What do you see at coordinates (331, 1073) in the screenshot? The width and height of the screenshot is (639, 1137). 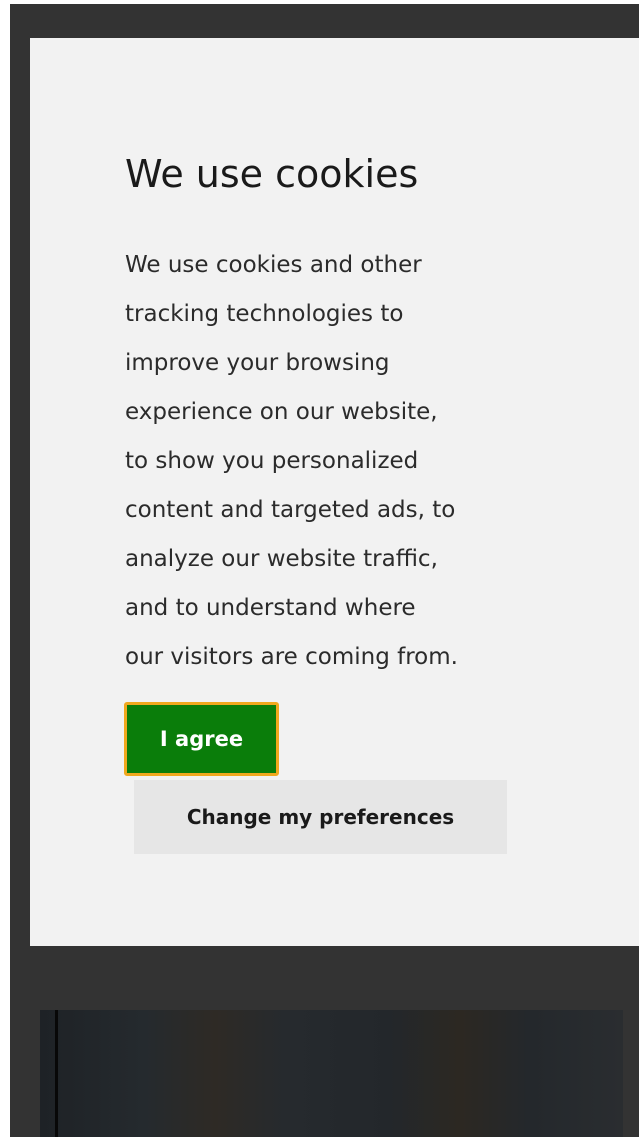 I see `background-image` at bounding box center [331, 1073].